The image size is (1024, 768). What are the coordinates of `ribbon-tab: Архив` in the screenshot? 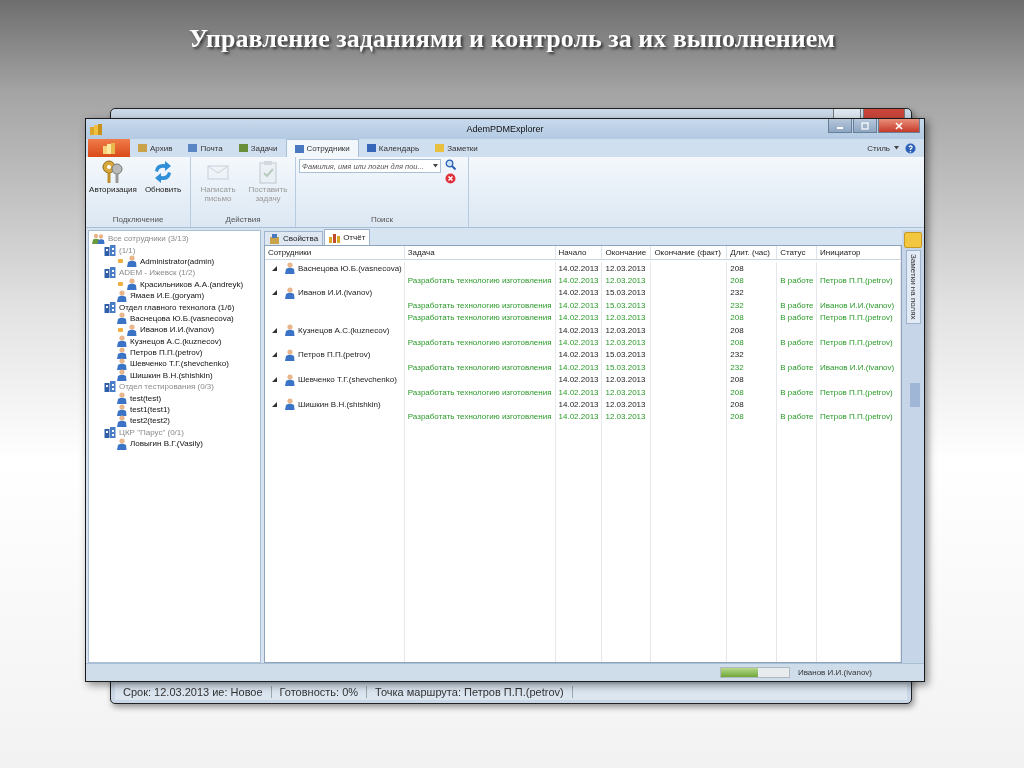 It's located at (155, 148).